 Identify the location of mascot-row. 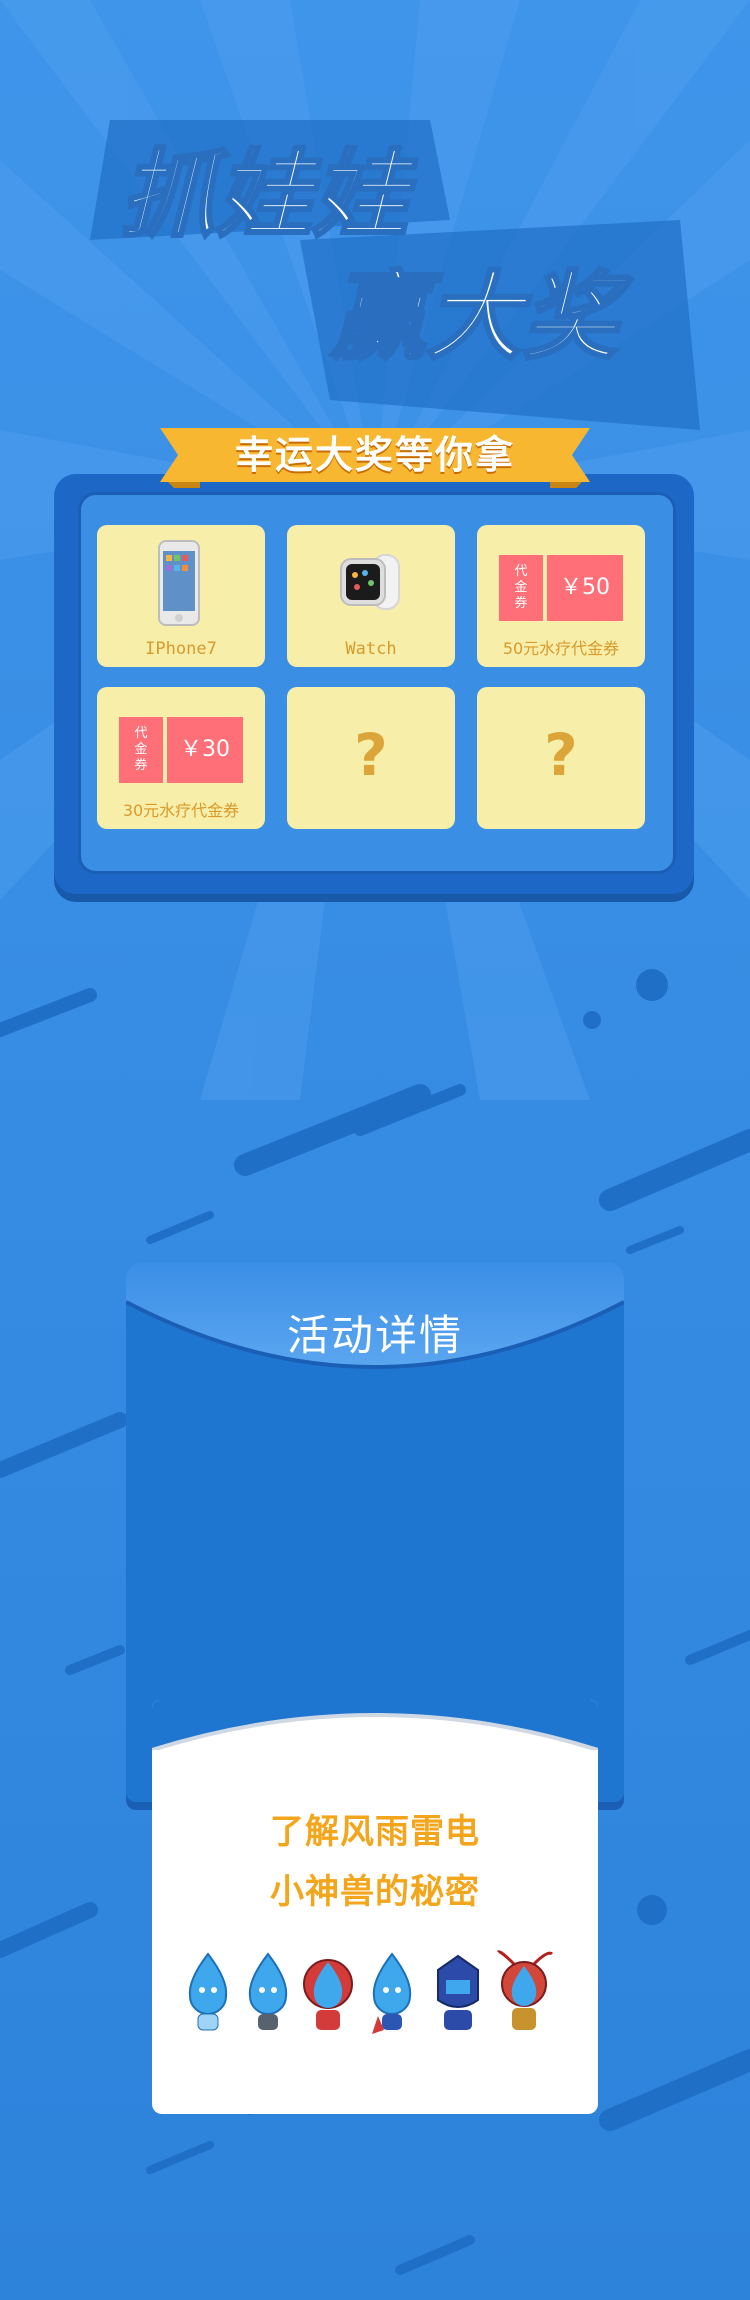
(371, 1992).